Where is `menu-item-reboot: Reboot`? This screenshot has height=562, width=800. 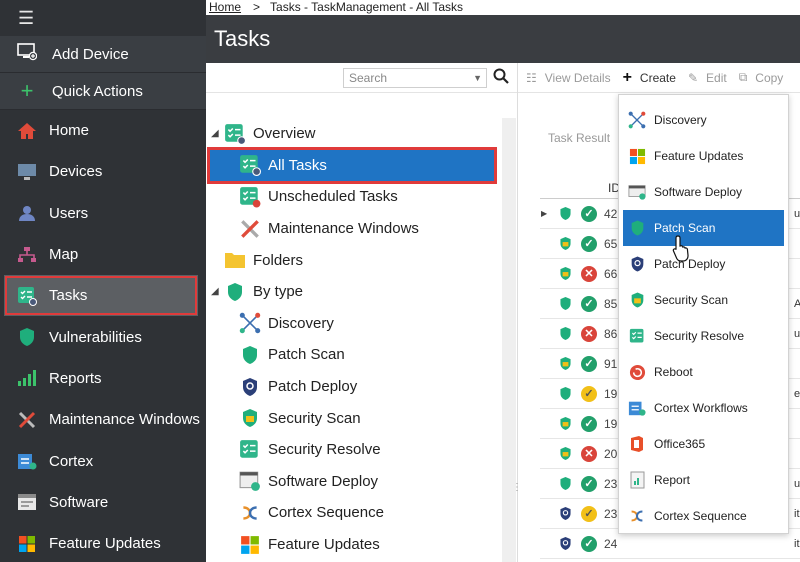
menu-item-reboot: Reboot is located at coordinates (703, 372).